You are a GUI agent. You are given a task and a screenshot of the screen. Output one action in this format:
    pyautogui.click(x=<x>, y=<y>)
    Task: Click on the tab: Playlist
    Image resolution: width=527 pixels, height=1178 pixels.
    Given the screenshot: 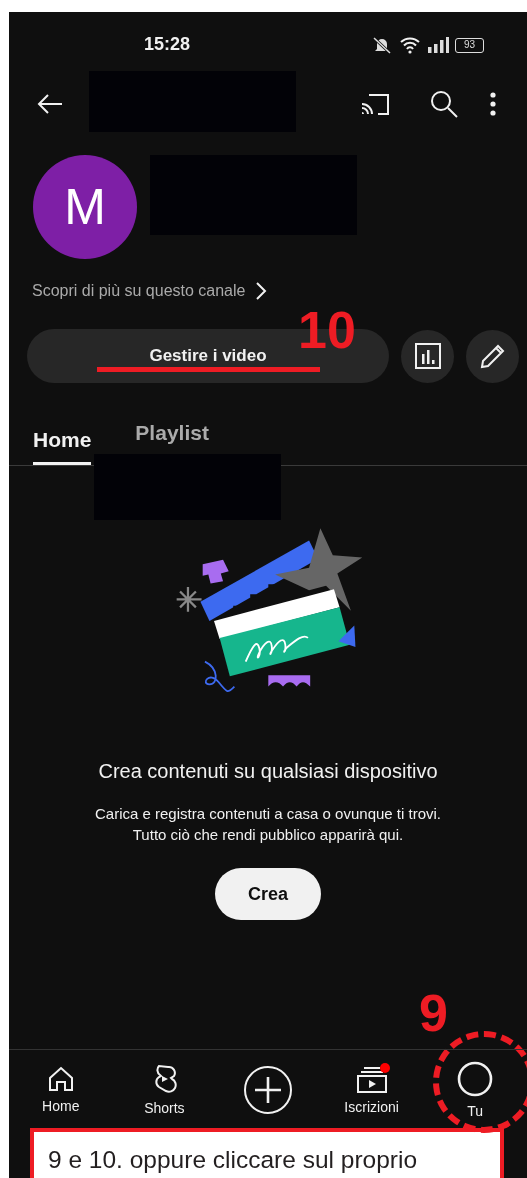 What is the action you would take?
    pyautogui.click(x=172, y=430)
    